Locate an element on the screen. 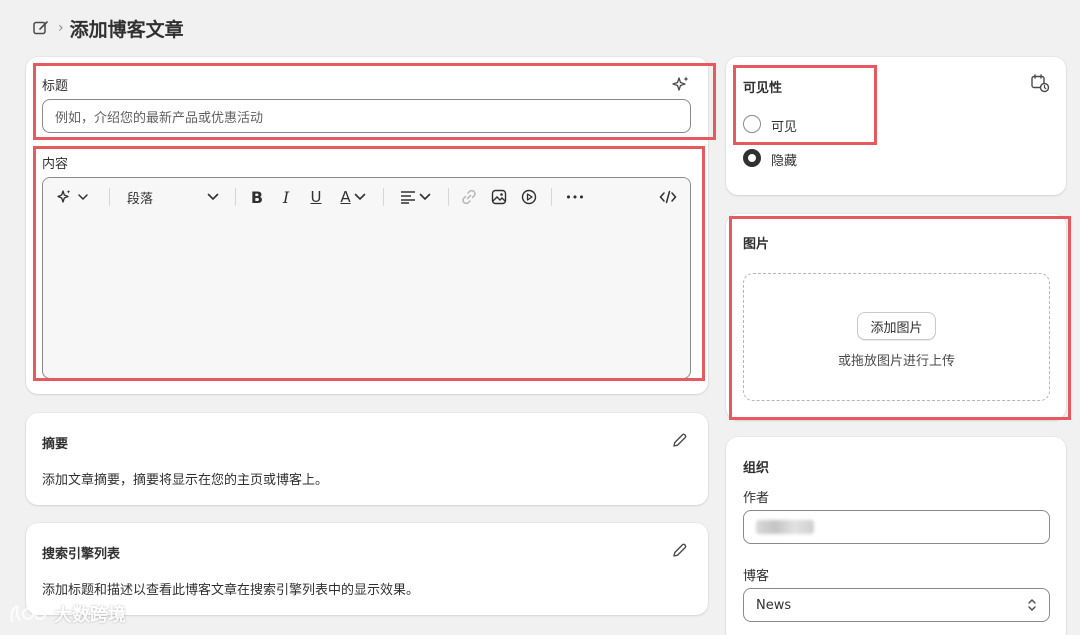  organization-label: 组织 is located at coordinates (756, 468).